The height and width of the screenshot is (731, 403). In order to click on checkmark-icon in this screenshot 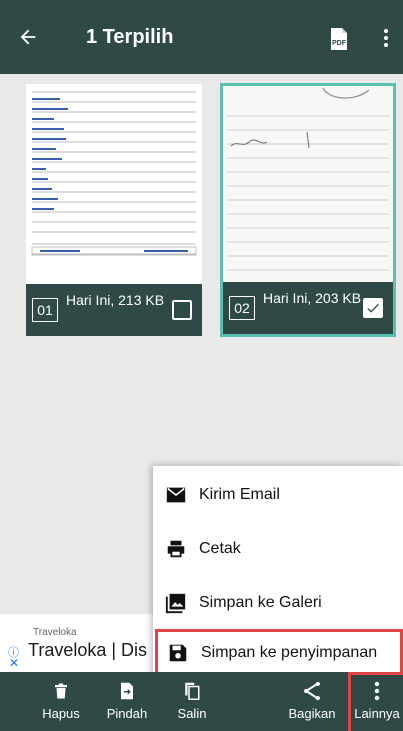, I will do `click(373, 308)`.